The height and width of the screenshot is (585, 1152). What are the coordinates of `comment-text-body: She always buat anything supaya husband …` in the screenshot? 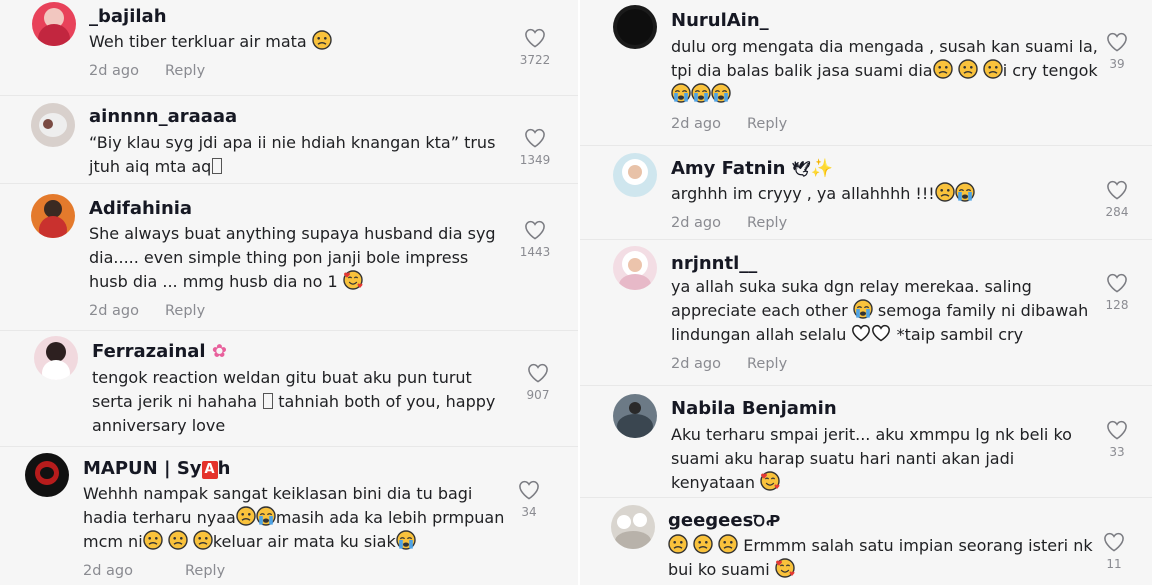 It's located at (292, 257).